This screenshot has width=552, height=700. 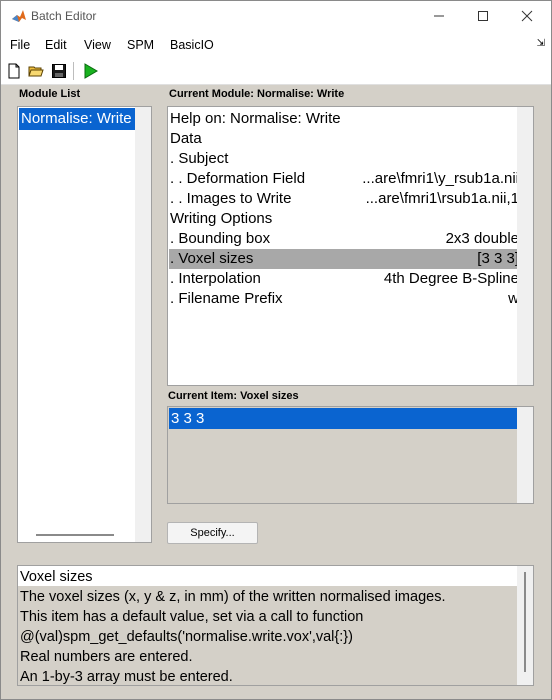 What do you see at coordinates (482, 238) in the screenshot?
I see `cm-row-value: 2x3 double` at bounding box center [482, 238].